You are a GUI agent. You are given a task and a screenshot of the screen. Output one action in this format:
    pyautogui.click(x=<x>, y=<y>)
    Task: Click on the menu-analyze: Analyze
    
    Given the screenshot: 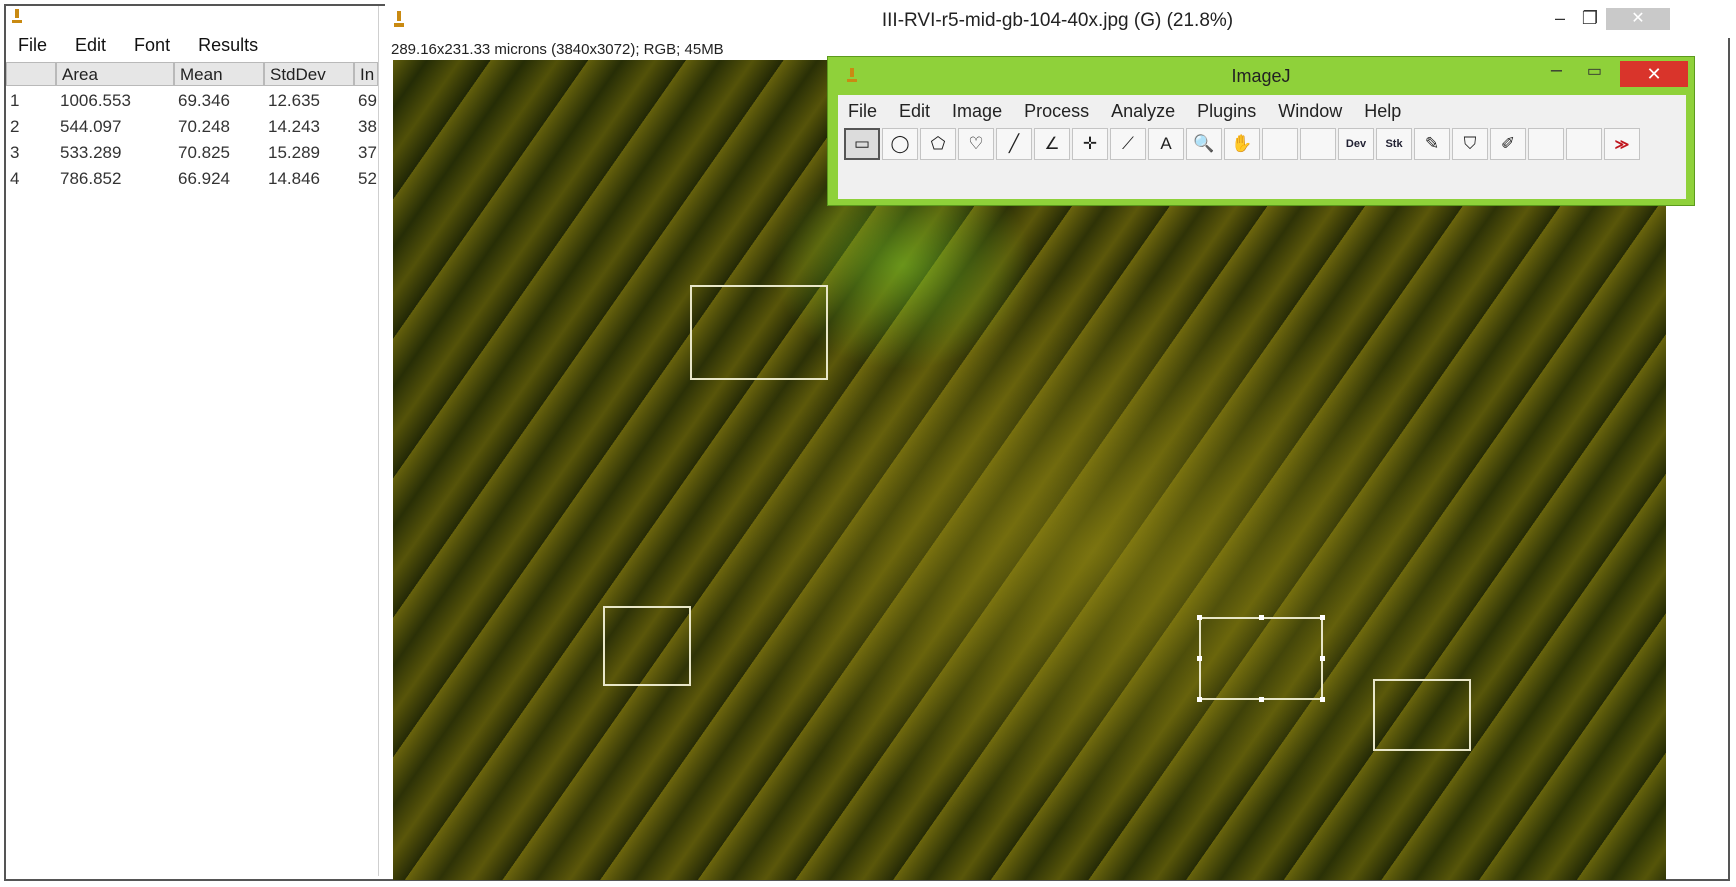 What is the action you would take?
    pyautogui.click(x=1143, y=111)
    